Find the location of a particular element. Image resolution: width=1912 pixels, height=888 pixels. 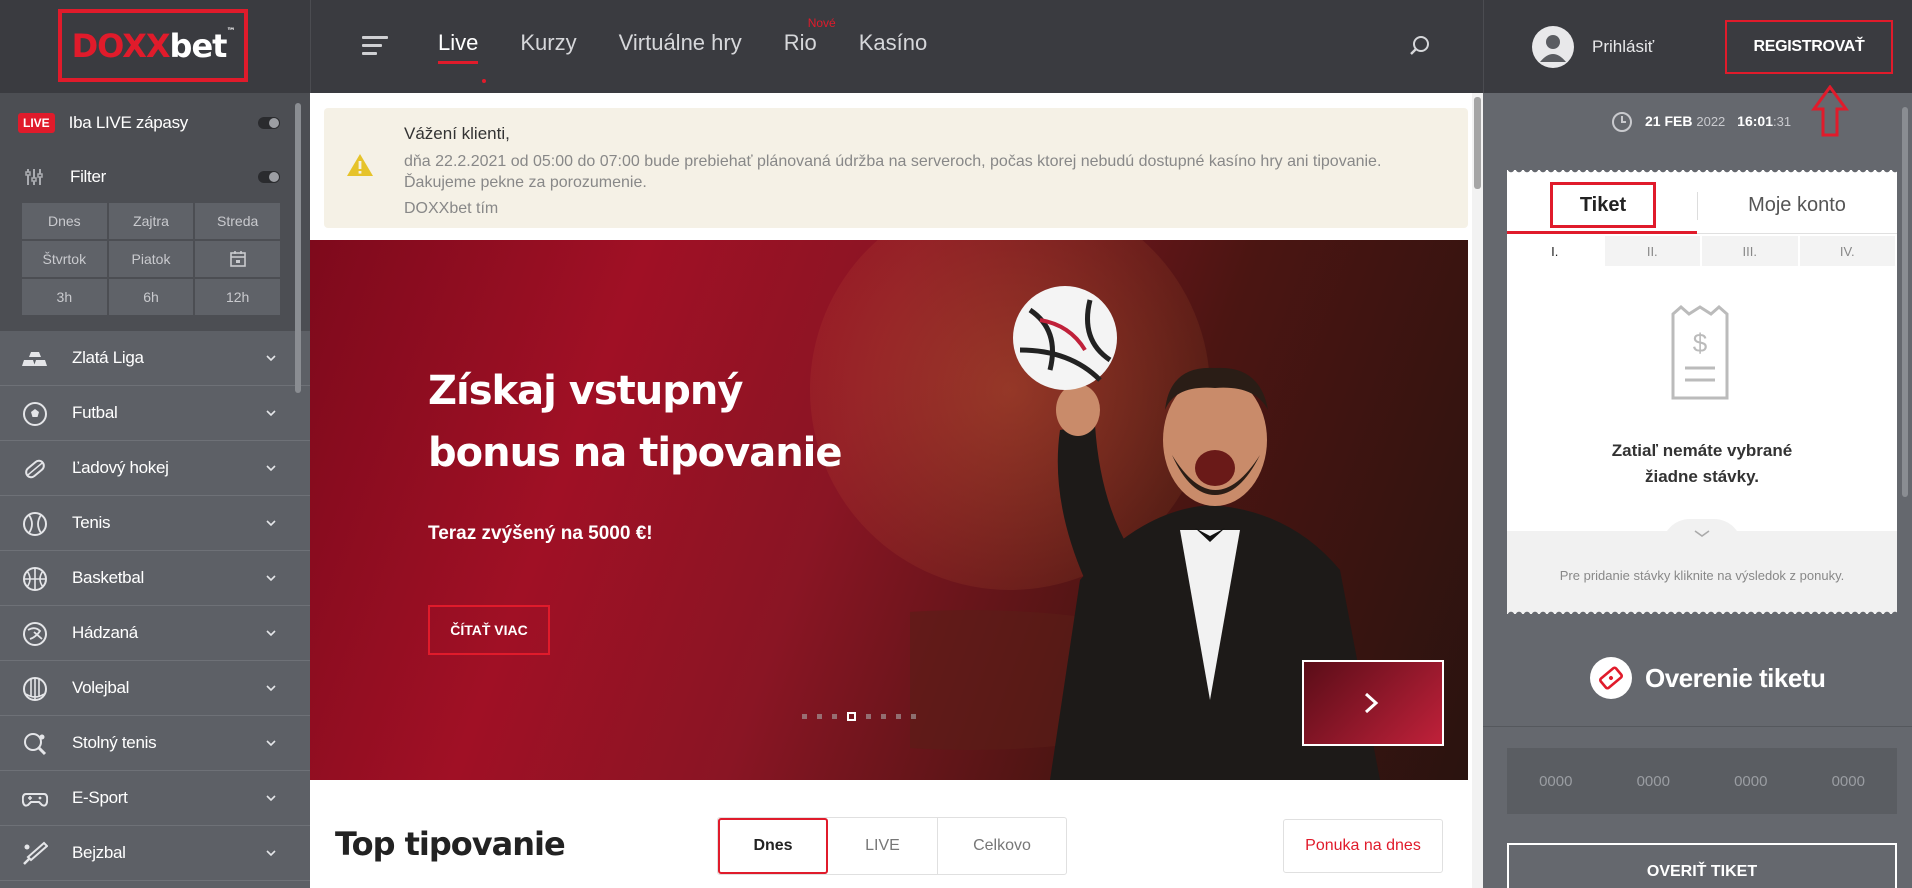

sport-zlata-liga: Zlatá Liga is located at coordinates (155, 358).